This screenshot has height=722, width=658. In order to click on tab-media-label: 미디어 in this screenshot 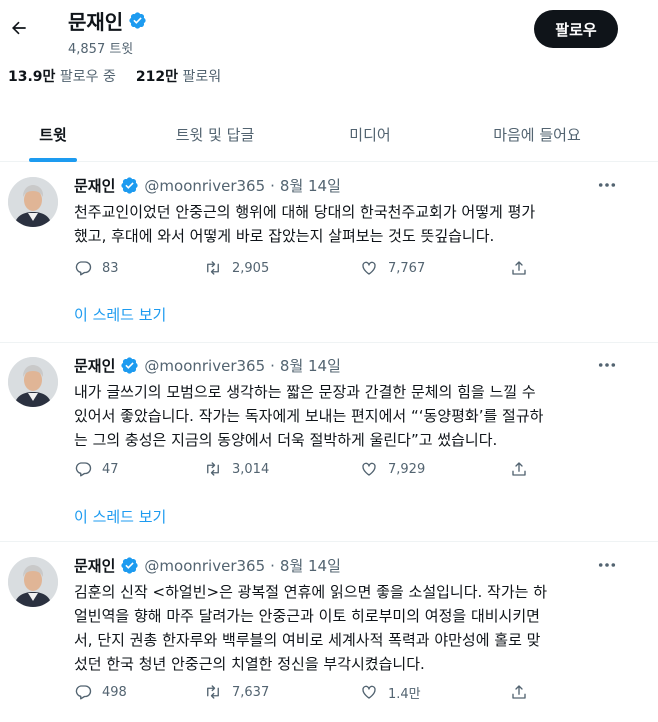, I will do `click(370, 135)`.